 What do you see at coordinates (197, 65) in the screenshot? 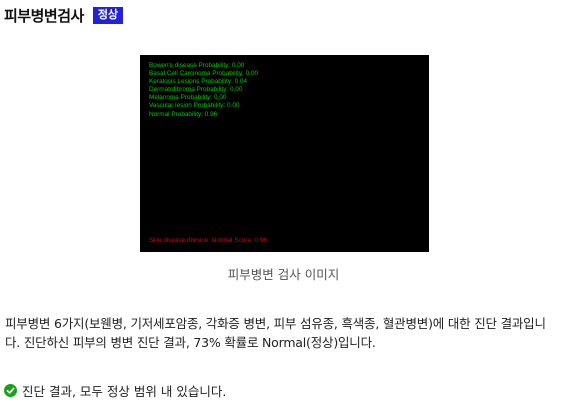
I see `probability-bowens-disease: Bowen's disease Probability: 0.00` at bounding box center [197, 65].